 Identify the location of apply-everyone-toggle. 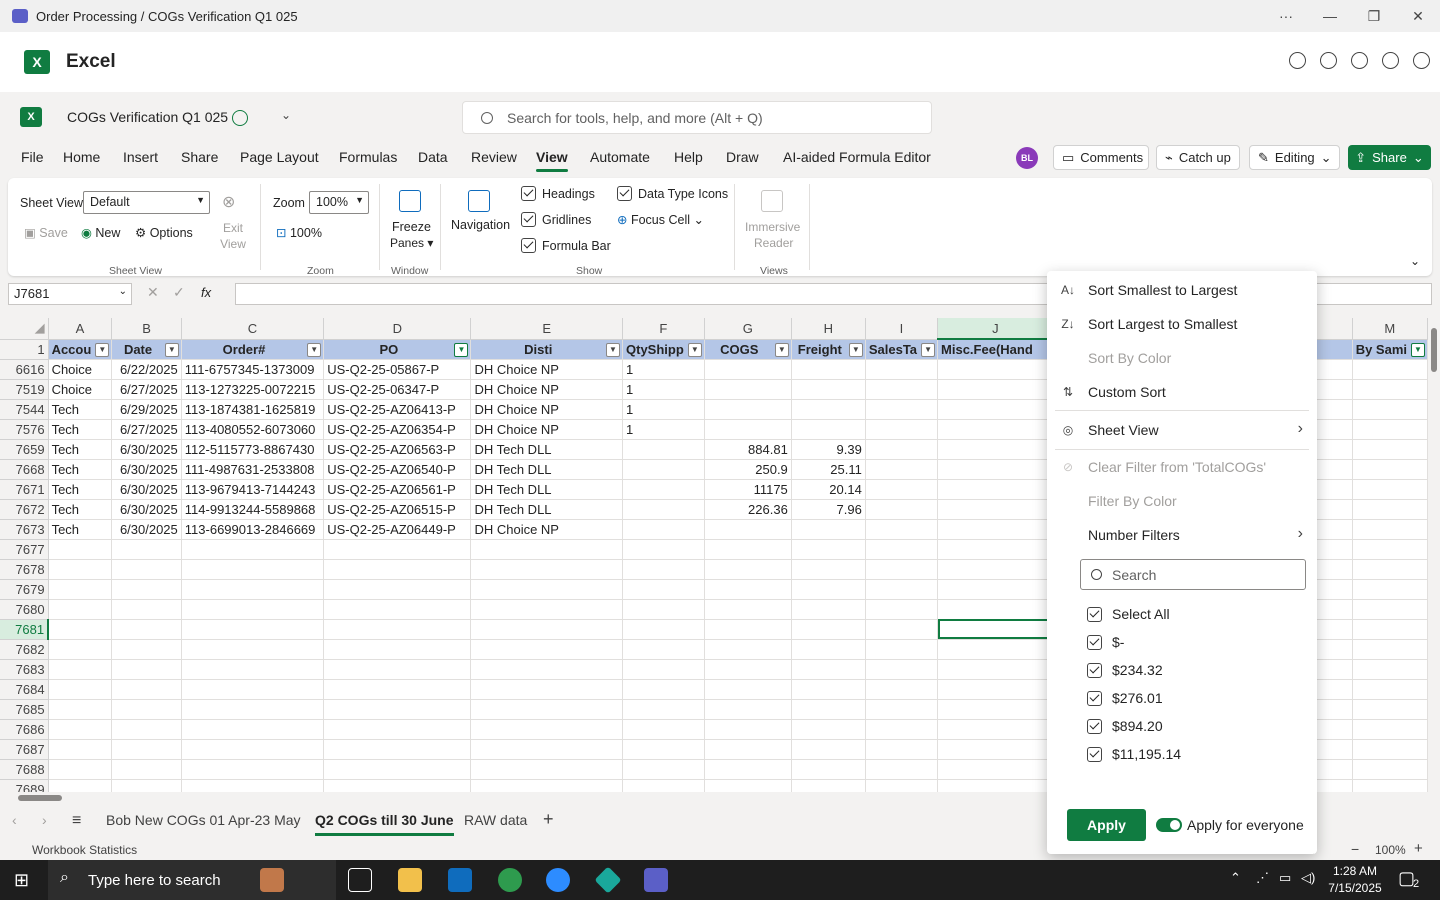
(1169, 825).